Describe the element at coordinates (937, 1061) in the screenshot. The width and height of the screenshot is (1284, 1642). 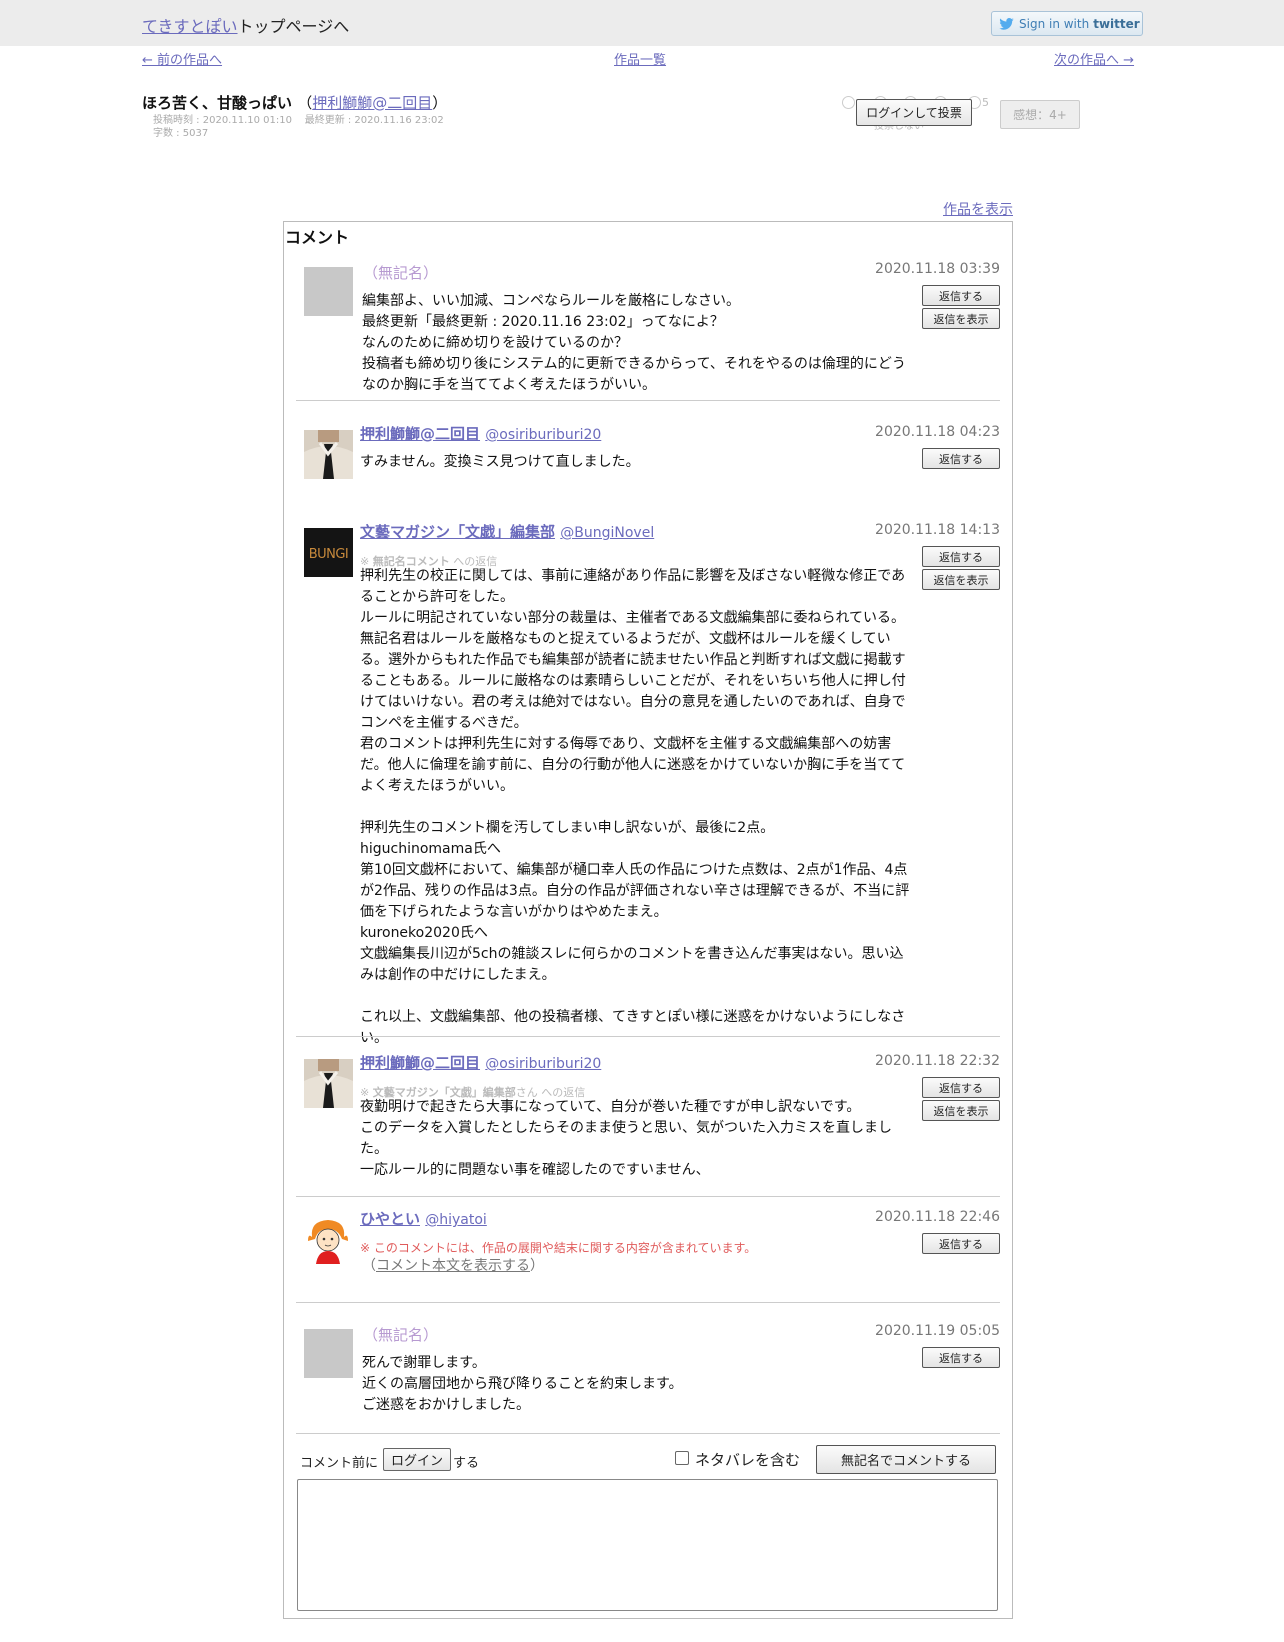
I see `comment-date: 2020.11.18 22:32` at that location.